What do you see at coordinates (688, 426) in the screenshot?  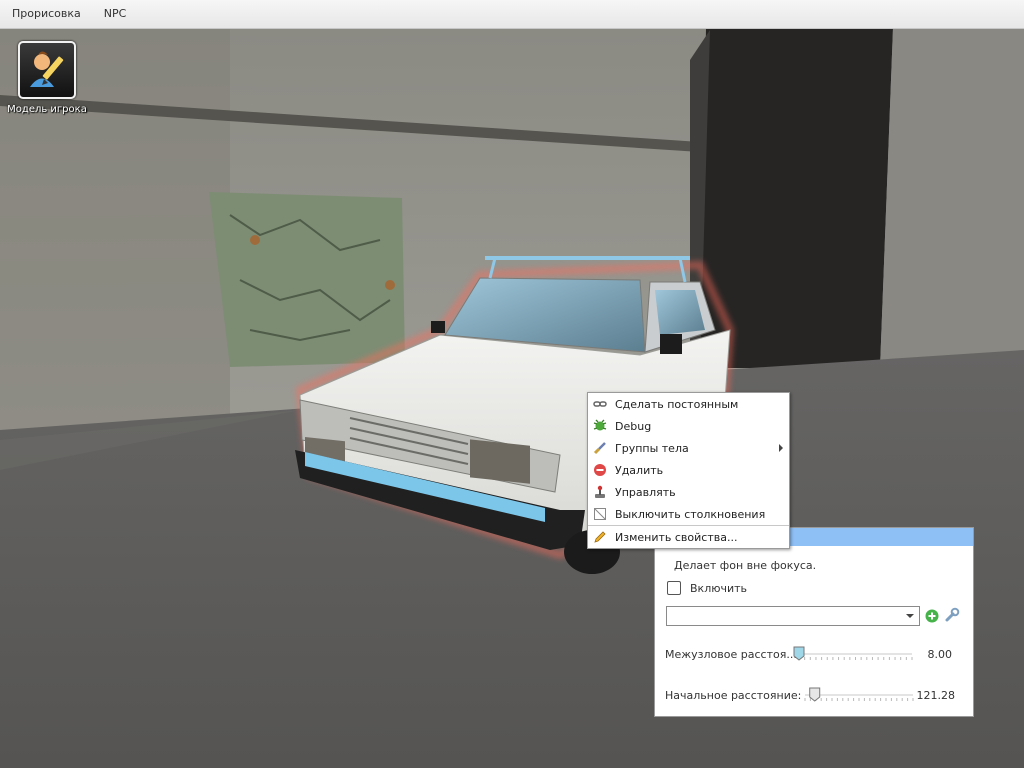 I see `ctx-item-debug: Debug` at bounding box center [688, 426].